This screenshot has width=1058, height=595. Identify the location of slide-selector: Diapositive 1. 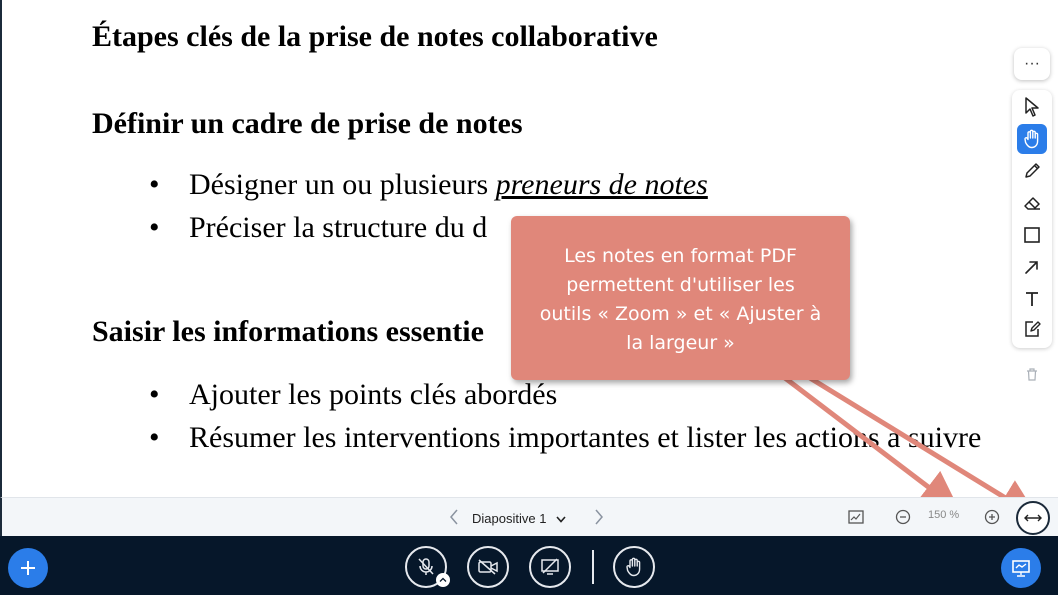
(519, 518).